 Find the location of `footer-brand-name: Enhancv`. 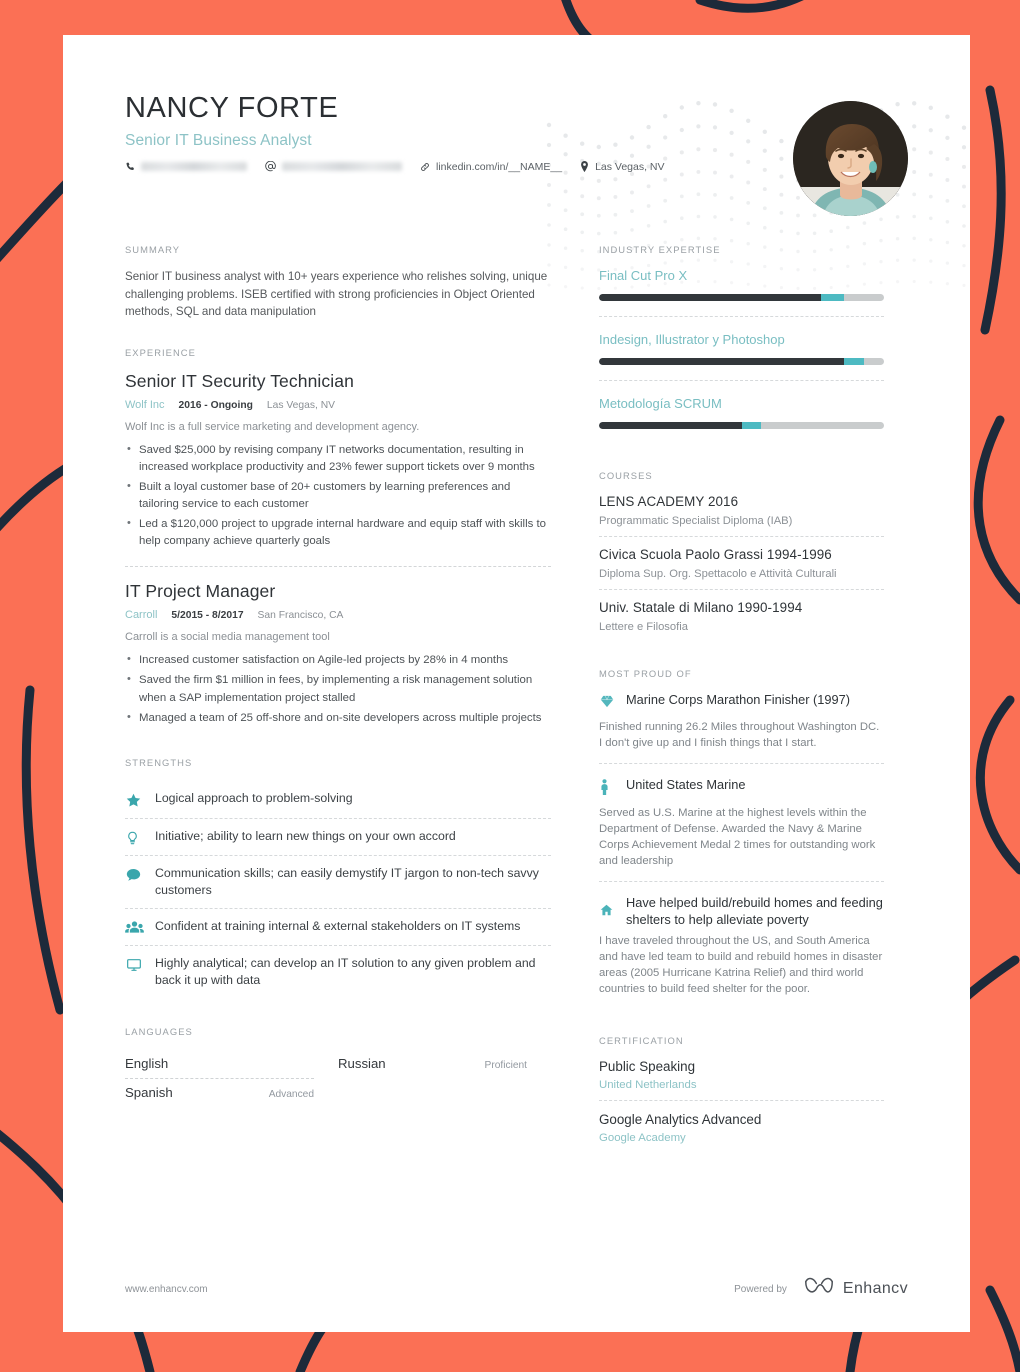

footer-brand-name: Enhancv is located at coordinates (875, 1288).